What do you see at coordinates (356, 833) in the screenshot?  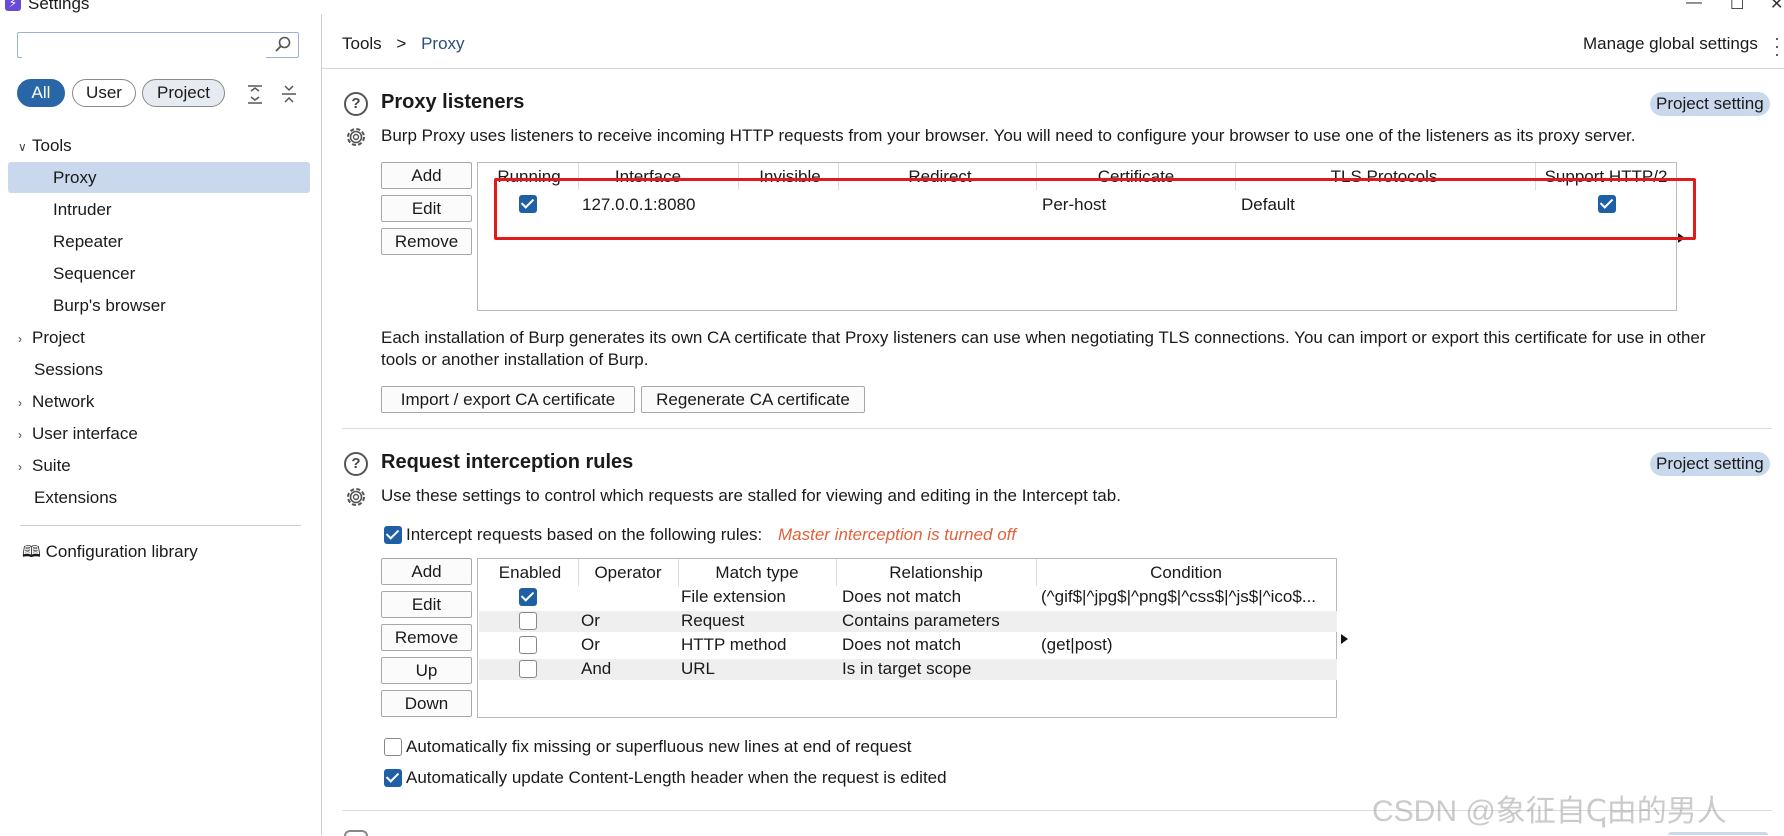 I see `help-icon` at bounding box center [356, 833].